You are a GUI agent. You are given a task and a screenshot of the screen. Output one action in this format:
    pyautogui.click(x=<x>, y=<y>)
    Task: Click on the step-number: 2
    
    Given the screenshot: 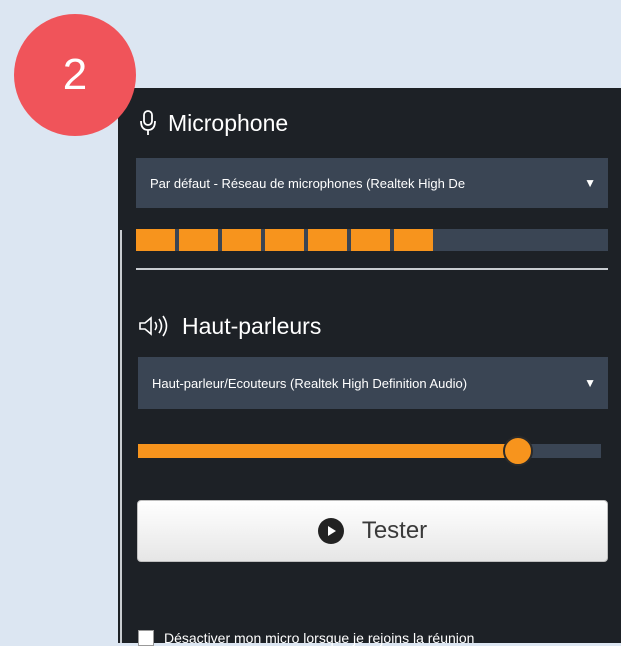 What is the action you would take?
    pyautogui.click(x=75, y=74)
    